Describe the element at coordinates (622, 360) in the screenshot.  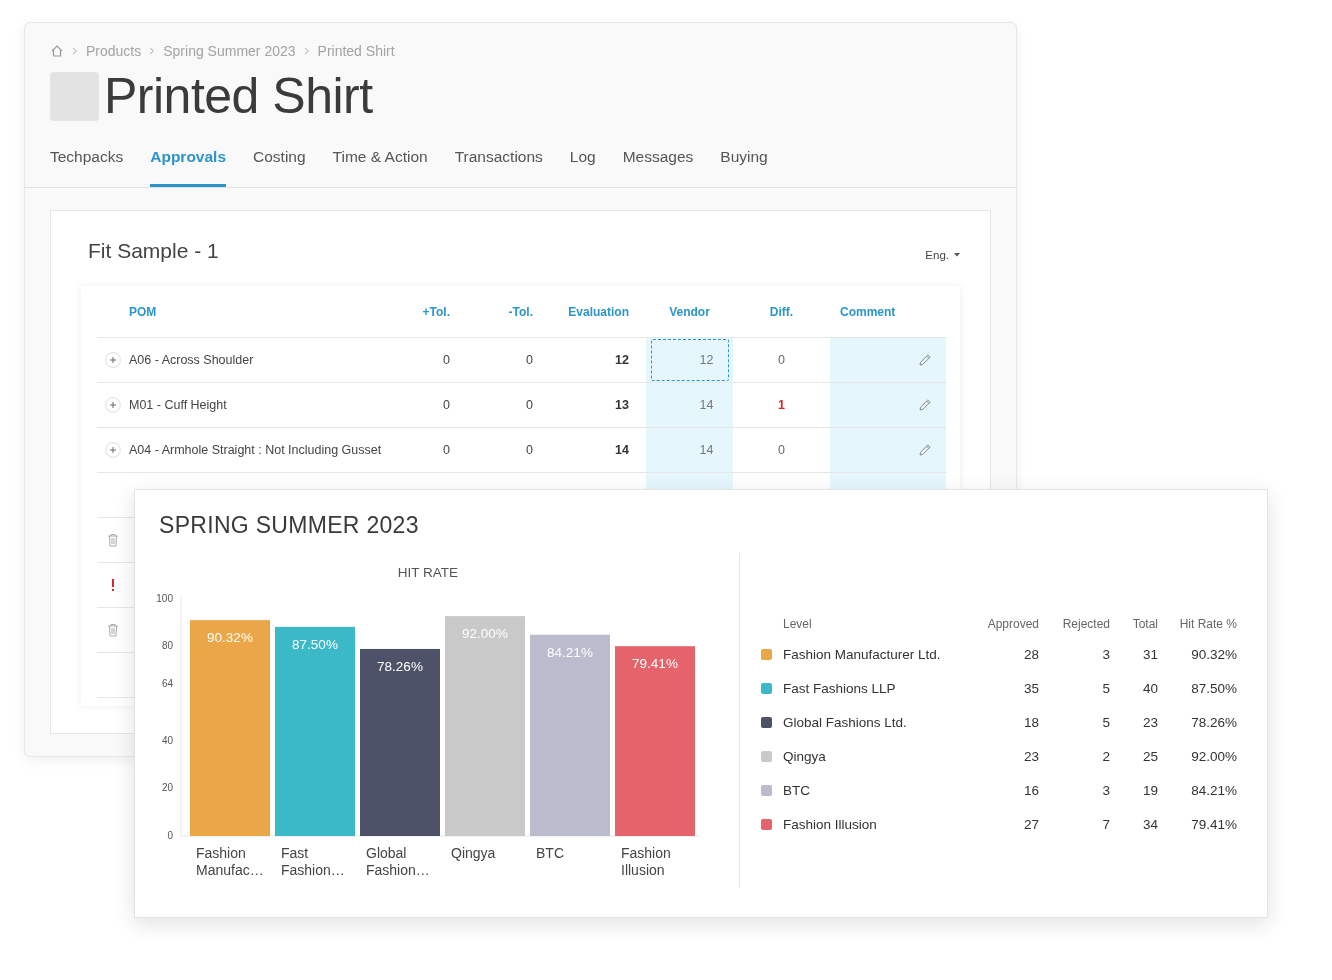
I see `table-cell: 12` at that location.